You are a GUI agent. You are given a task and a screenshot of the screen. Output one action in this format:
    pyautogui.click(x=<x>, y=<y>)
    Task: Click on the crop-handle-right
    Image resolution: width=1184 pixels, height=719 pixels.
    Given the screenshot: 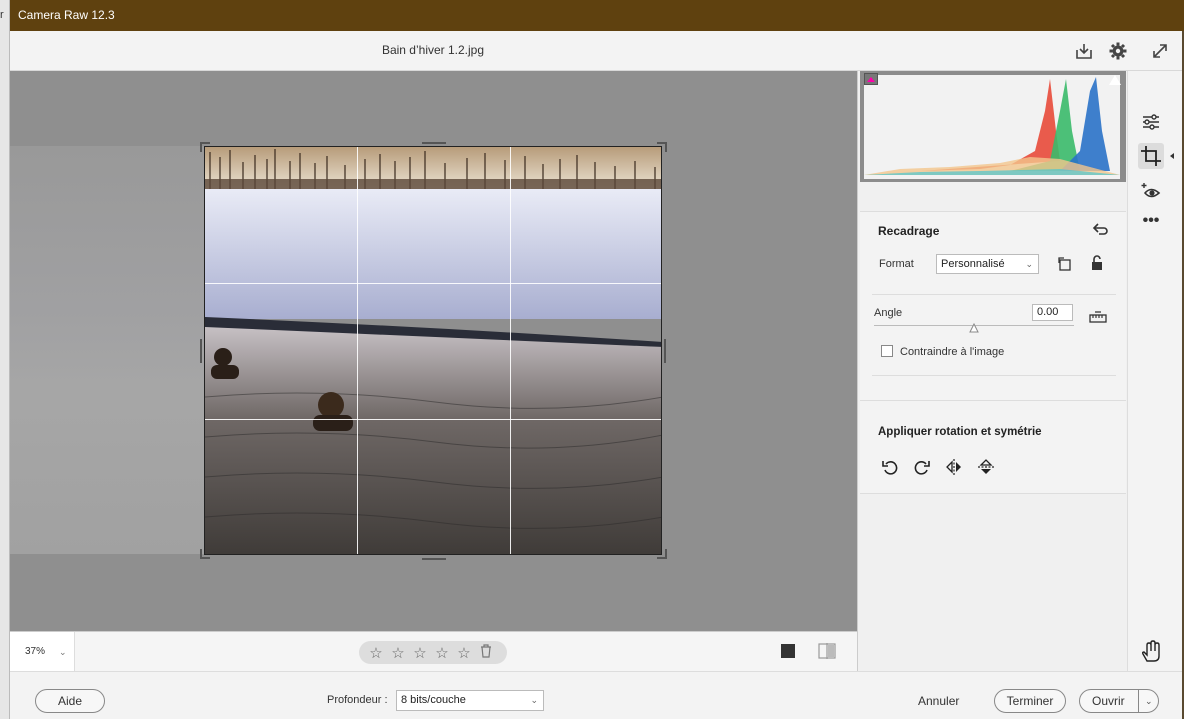 What is the action you would take?
    pyautogui.click(x=665, y=351)
    